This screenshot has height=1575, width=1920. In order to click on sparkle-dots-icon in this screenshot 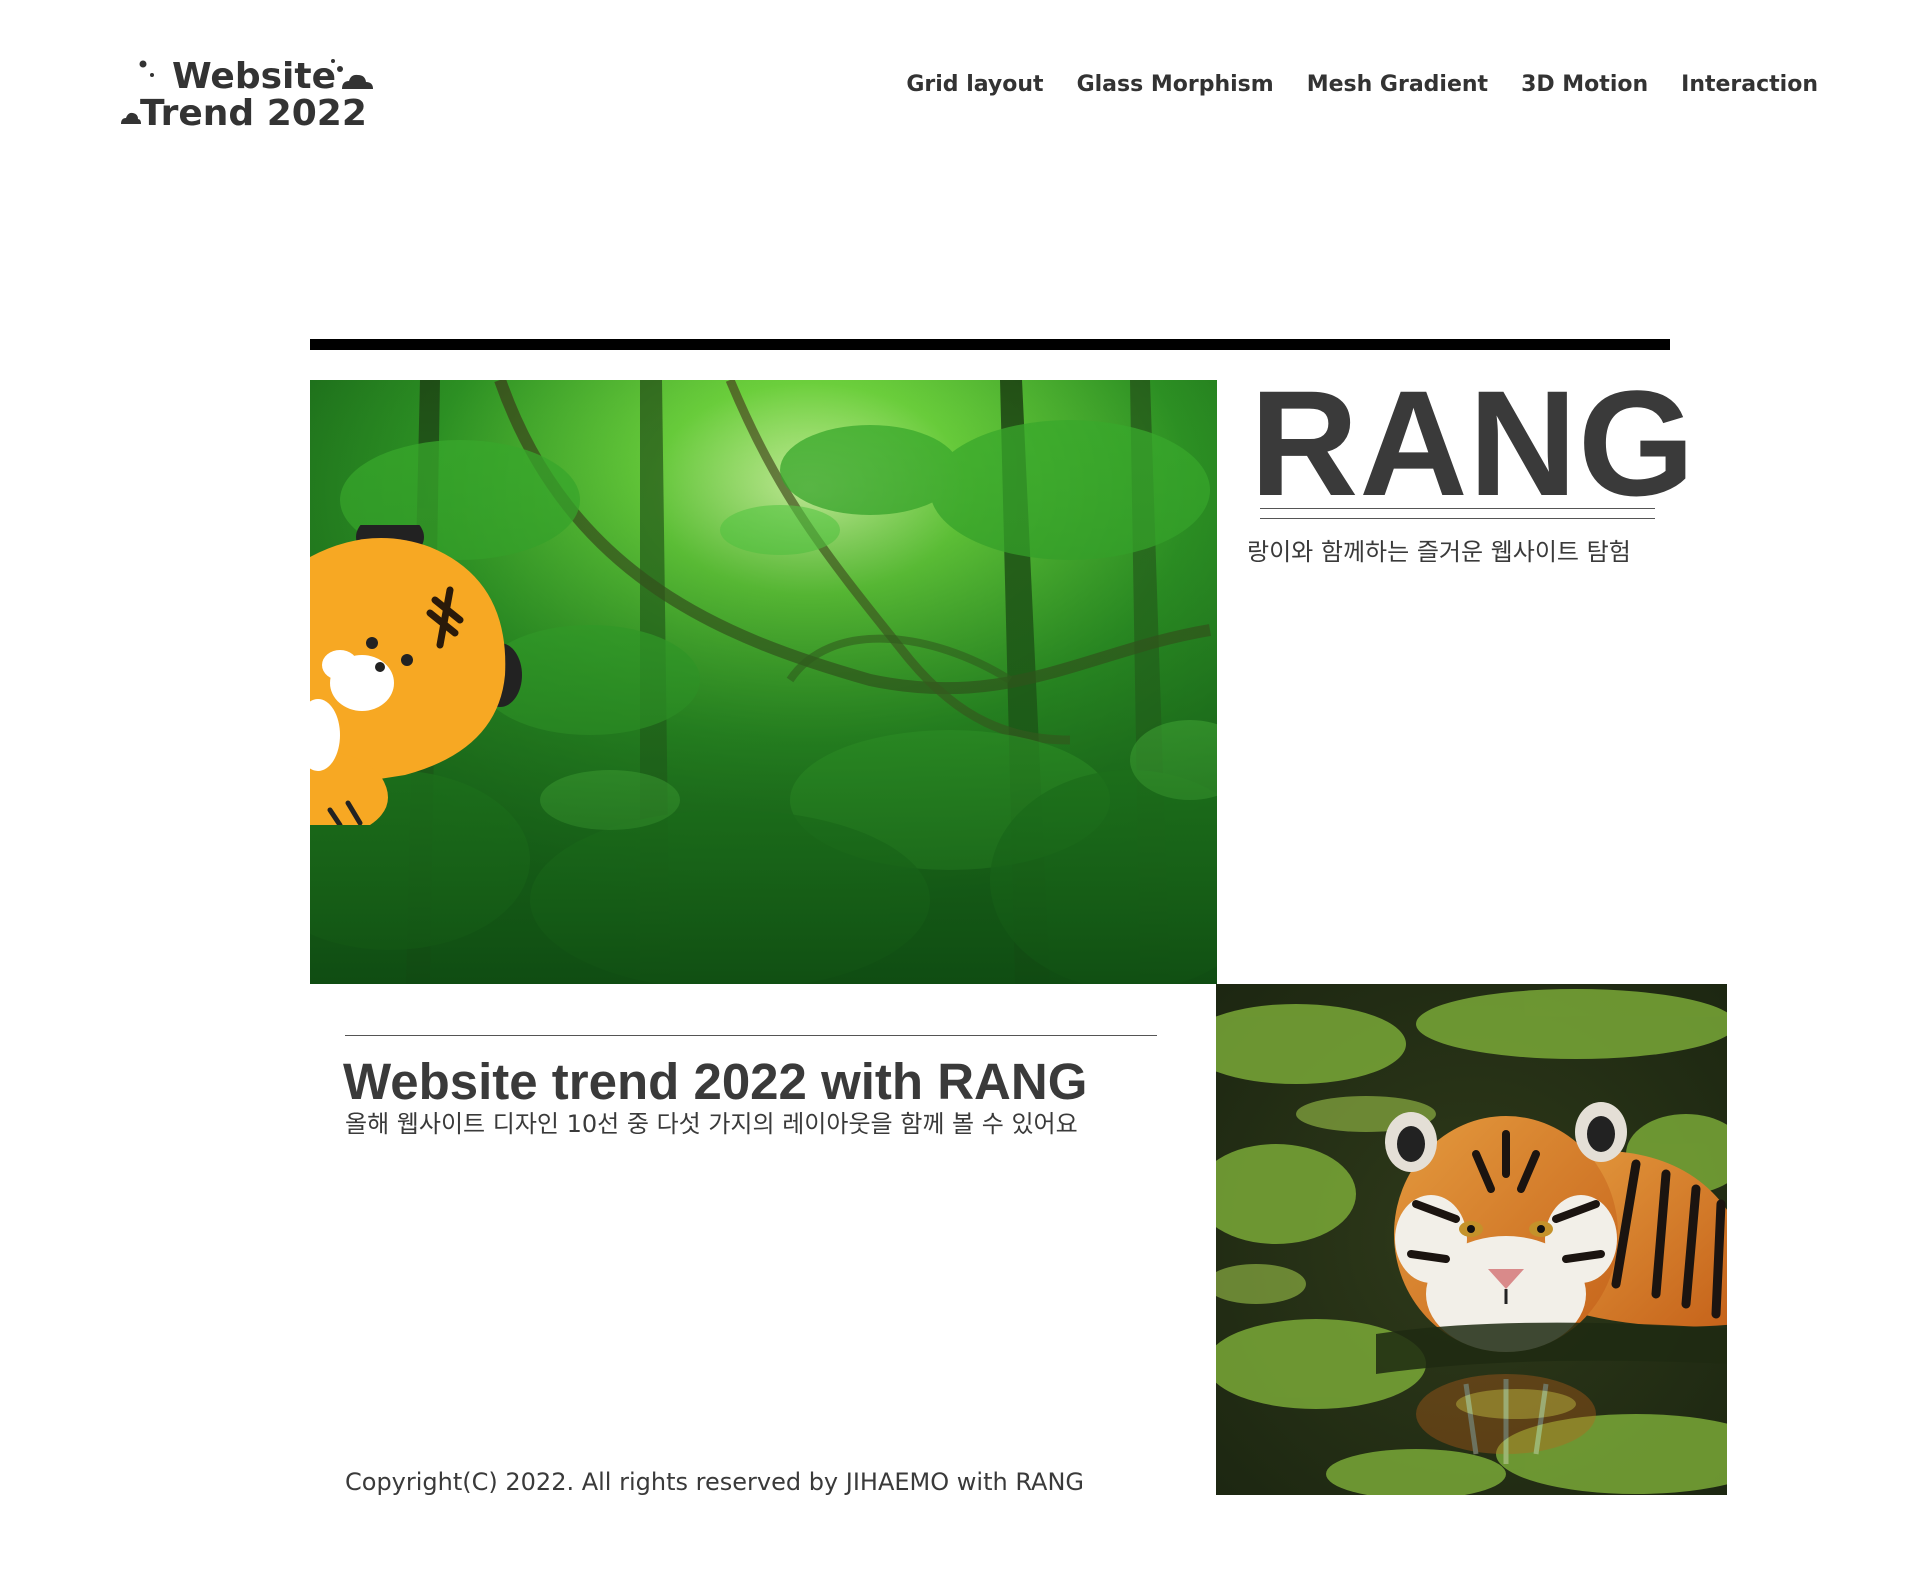, I will do `click(146, 68)`.